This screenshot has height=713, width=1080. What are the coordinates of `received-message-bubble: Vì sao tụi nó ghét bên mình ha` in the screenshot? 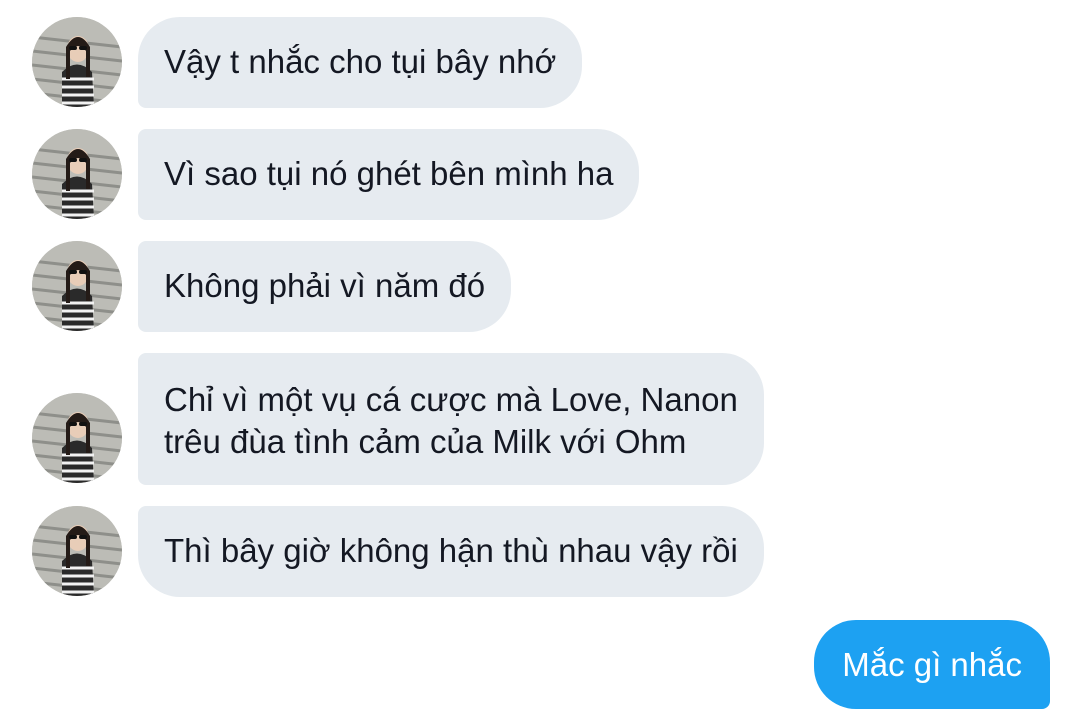 It's located at (389, 174).